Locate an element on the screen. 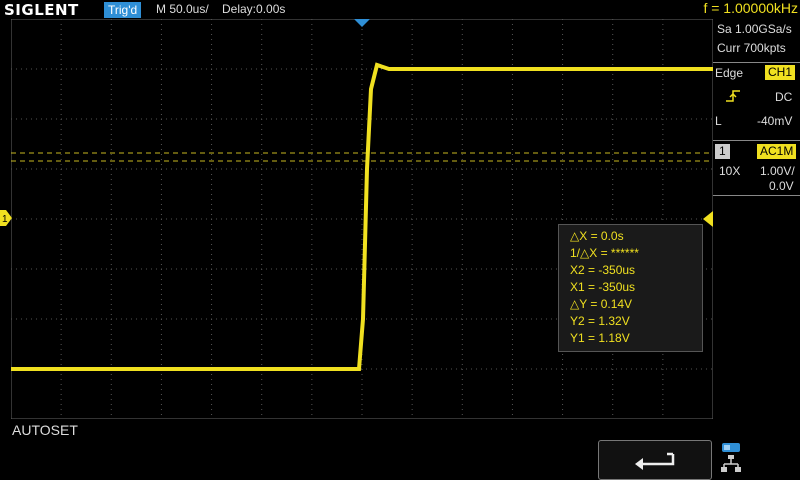 The width and height of the screenshot is (800, 480). ch1-ground-marker: 1 is located at coordinates (6, 218).